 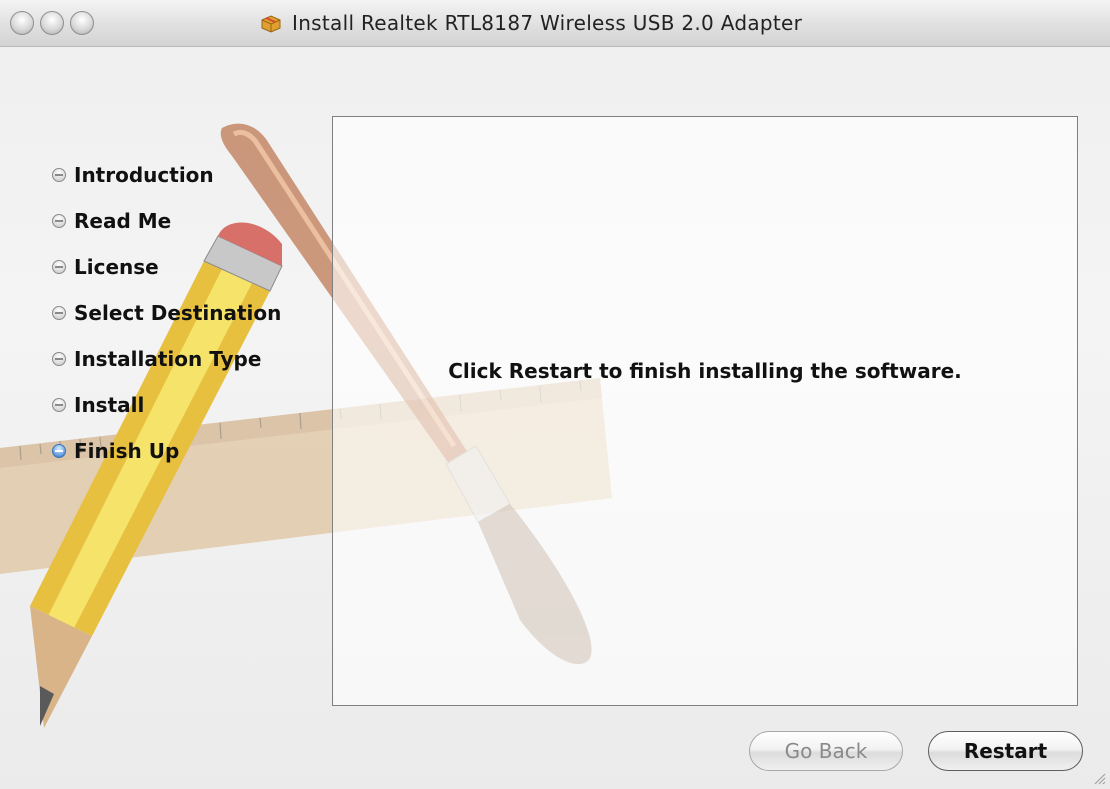 What do you see at coordinates (127, 451) in the screenshot?
I see `step-label: Finish Up` at bounding box center [127, 451].